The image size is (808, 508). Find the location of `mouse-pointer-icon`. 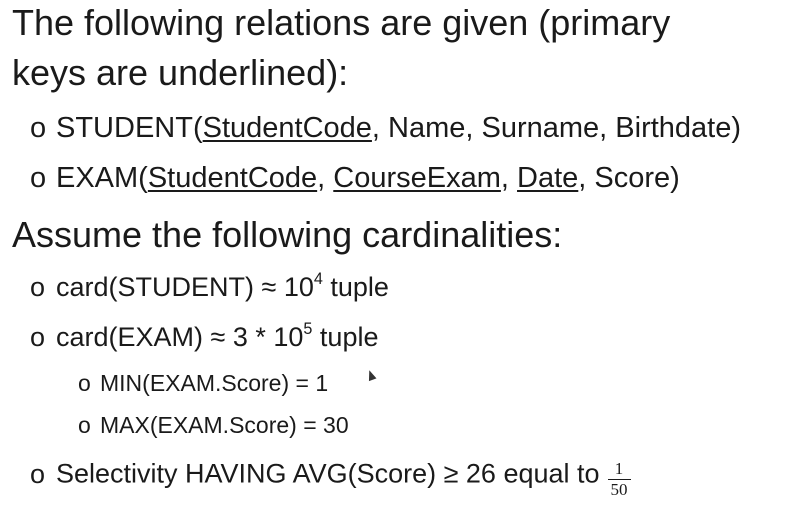

mouse-pointer-icon is located at coordinates (371, 375).